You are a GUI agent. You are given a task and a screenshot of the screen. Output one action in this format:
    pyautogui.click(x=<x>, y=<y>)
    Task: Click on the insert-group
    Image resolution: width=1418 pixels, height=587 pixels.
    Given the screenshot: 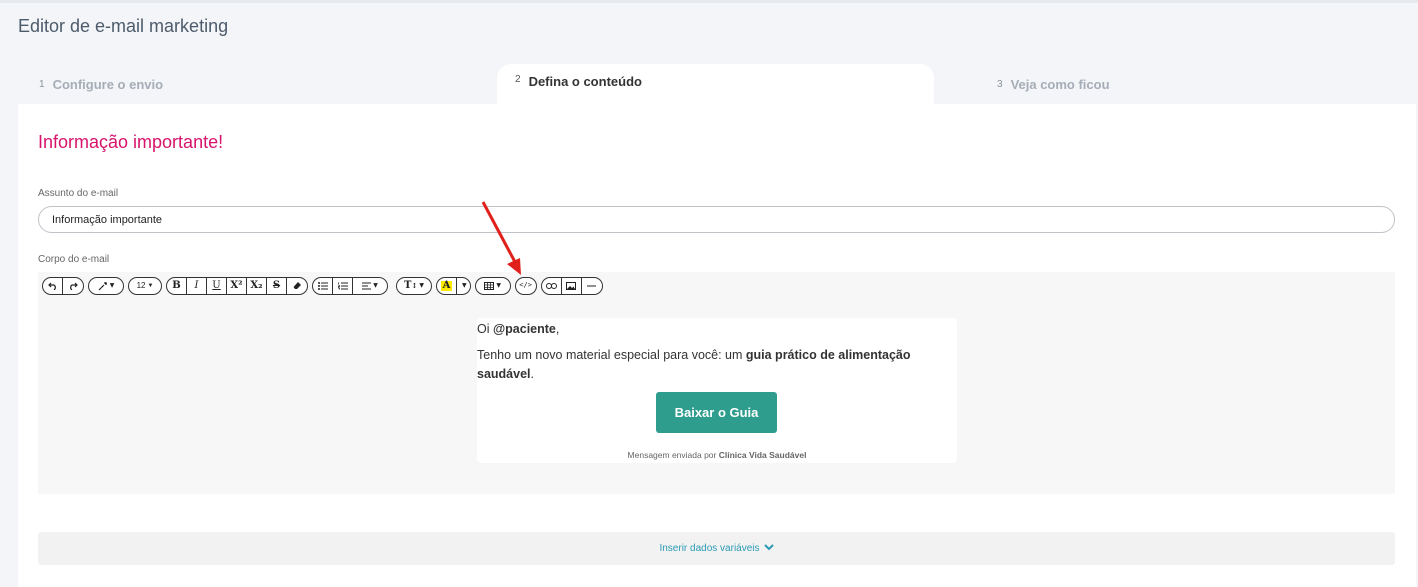 What is the action you would take?
    pyautogui.click(x=571, y=285)
    